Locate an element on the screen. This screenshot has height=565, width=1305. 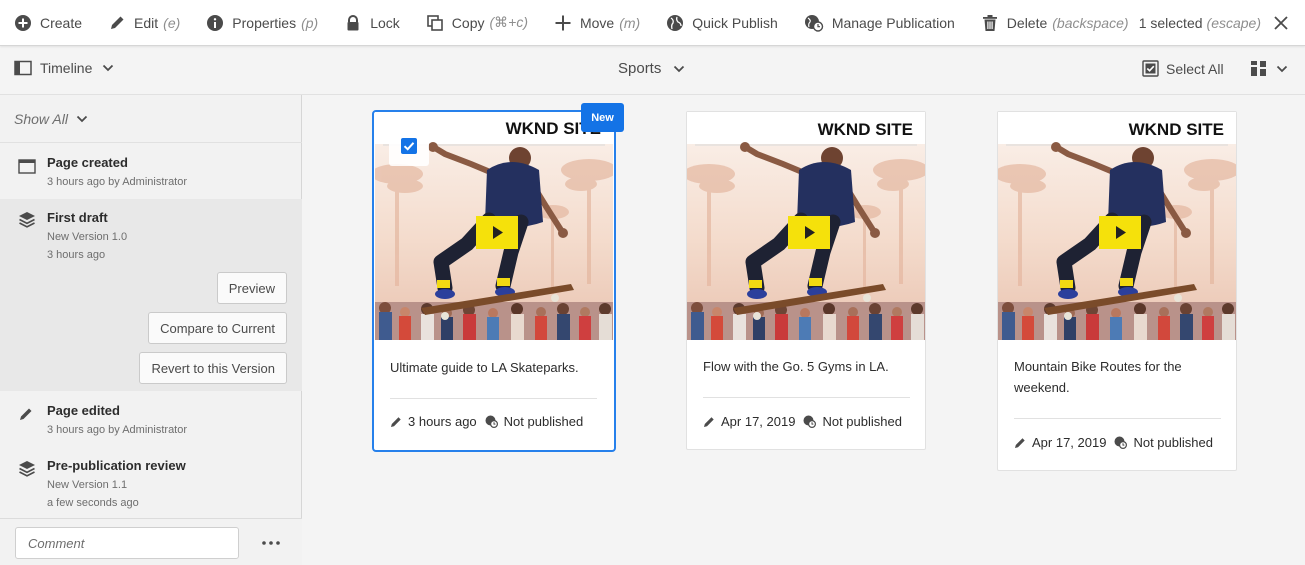
comment-bar is located at coordinates (151, 541).